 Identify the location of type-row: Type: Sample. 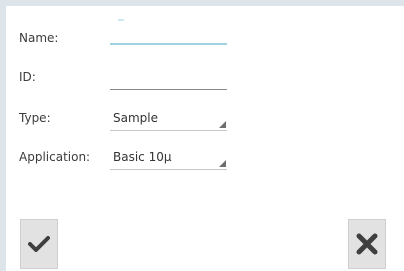
(205, 124).